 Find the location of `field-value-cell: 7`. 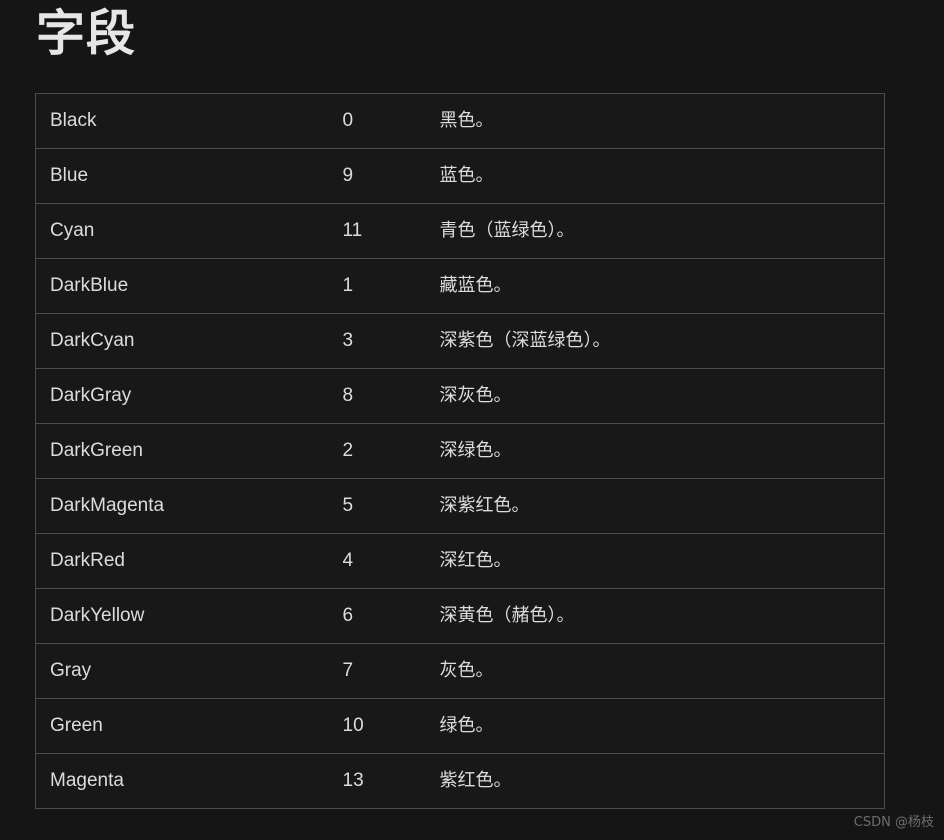

field-value-cell: 7 is located at coordinates (387, 671).